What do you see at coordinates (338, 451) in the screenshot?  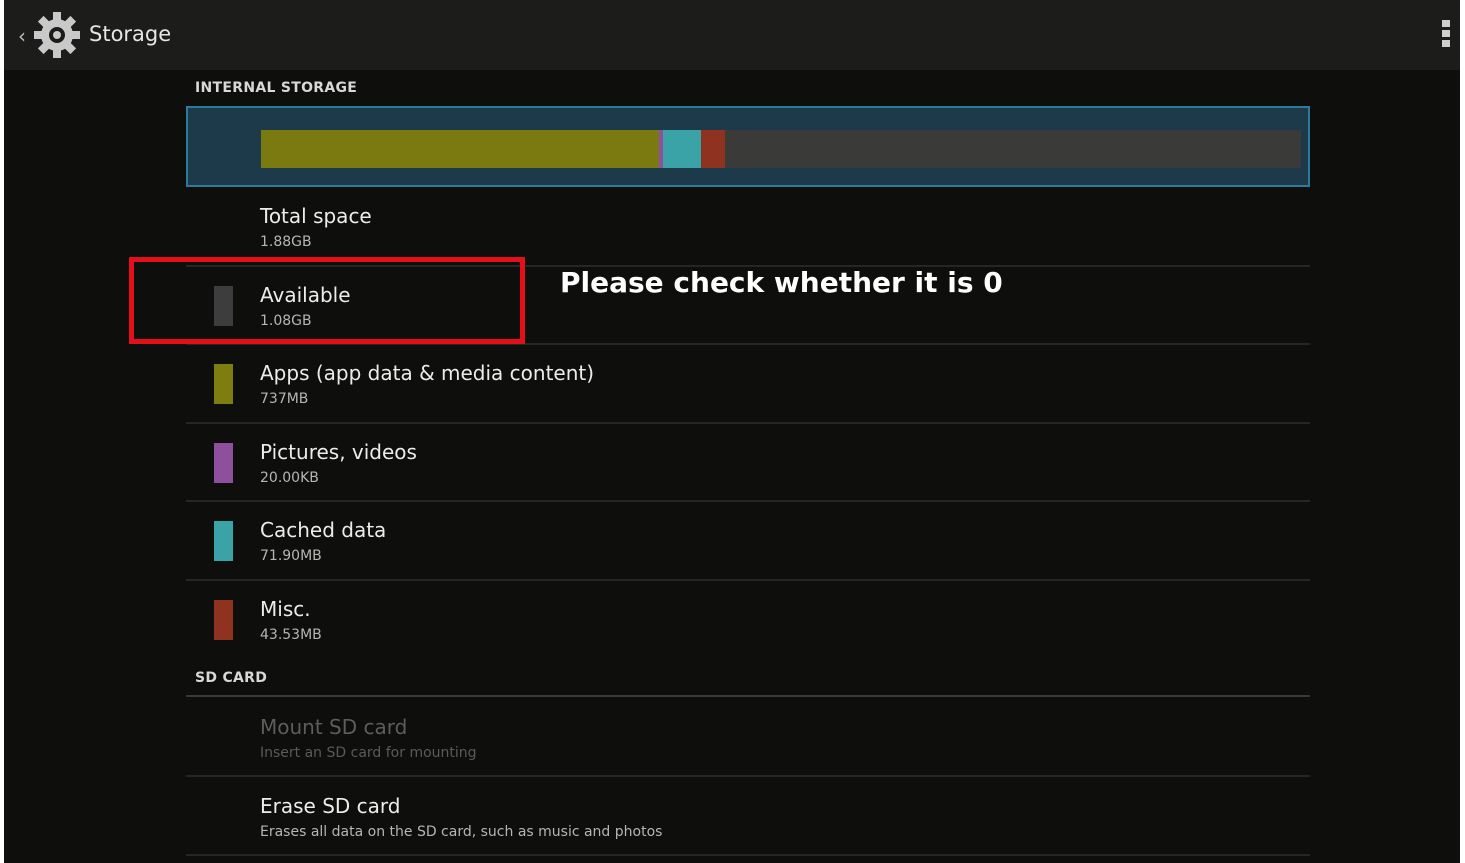 I see `storage-item-label: Pictures, videos` at bounding box center [338, 451].